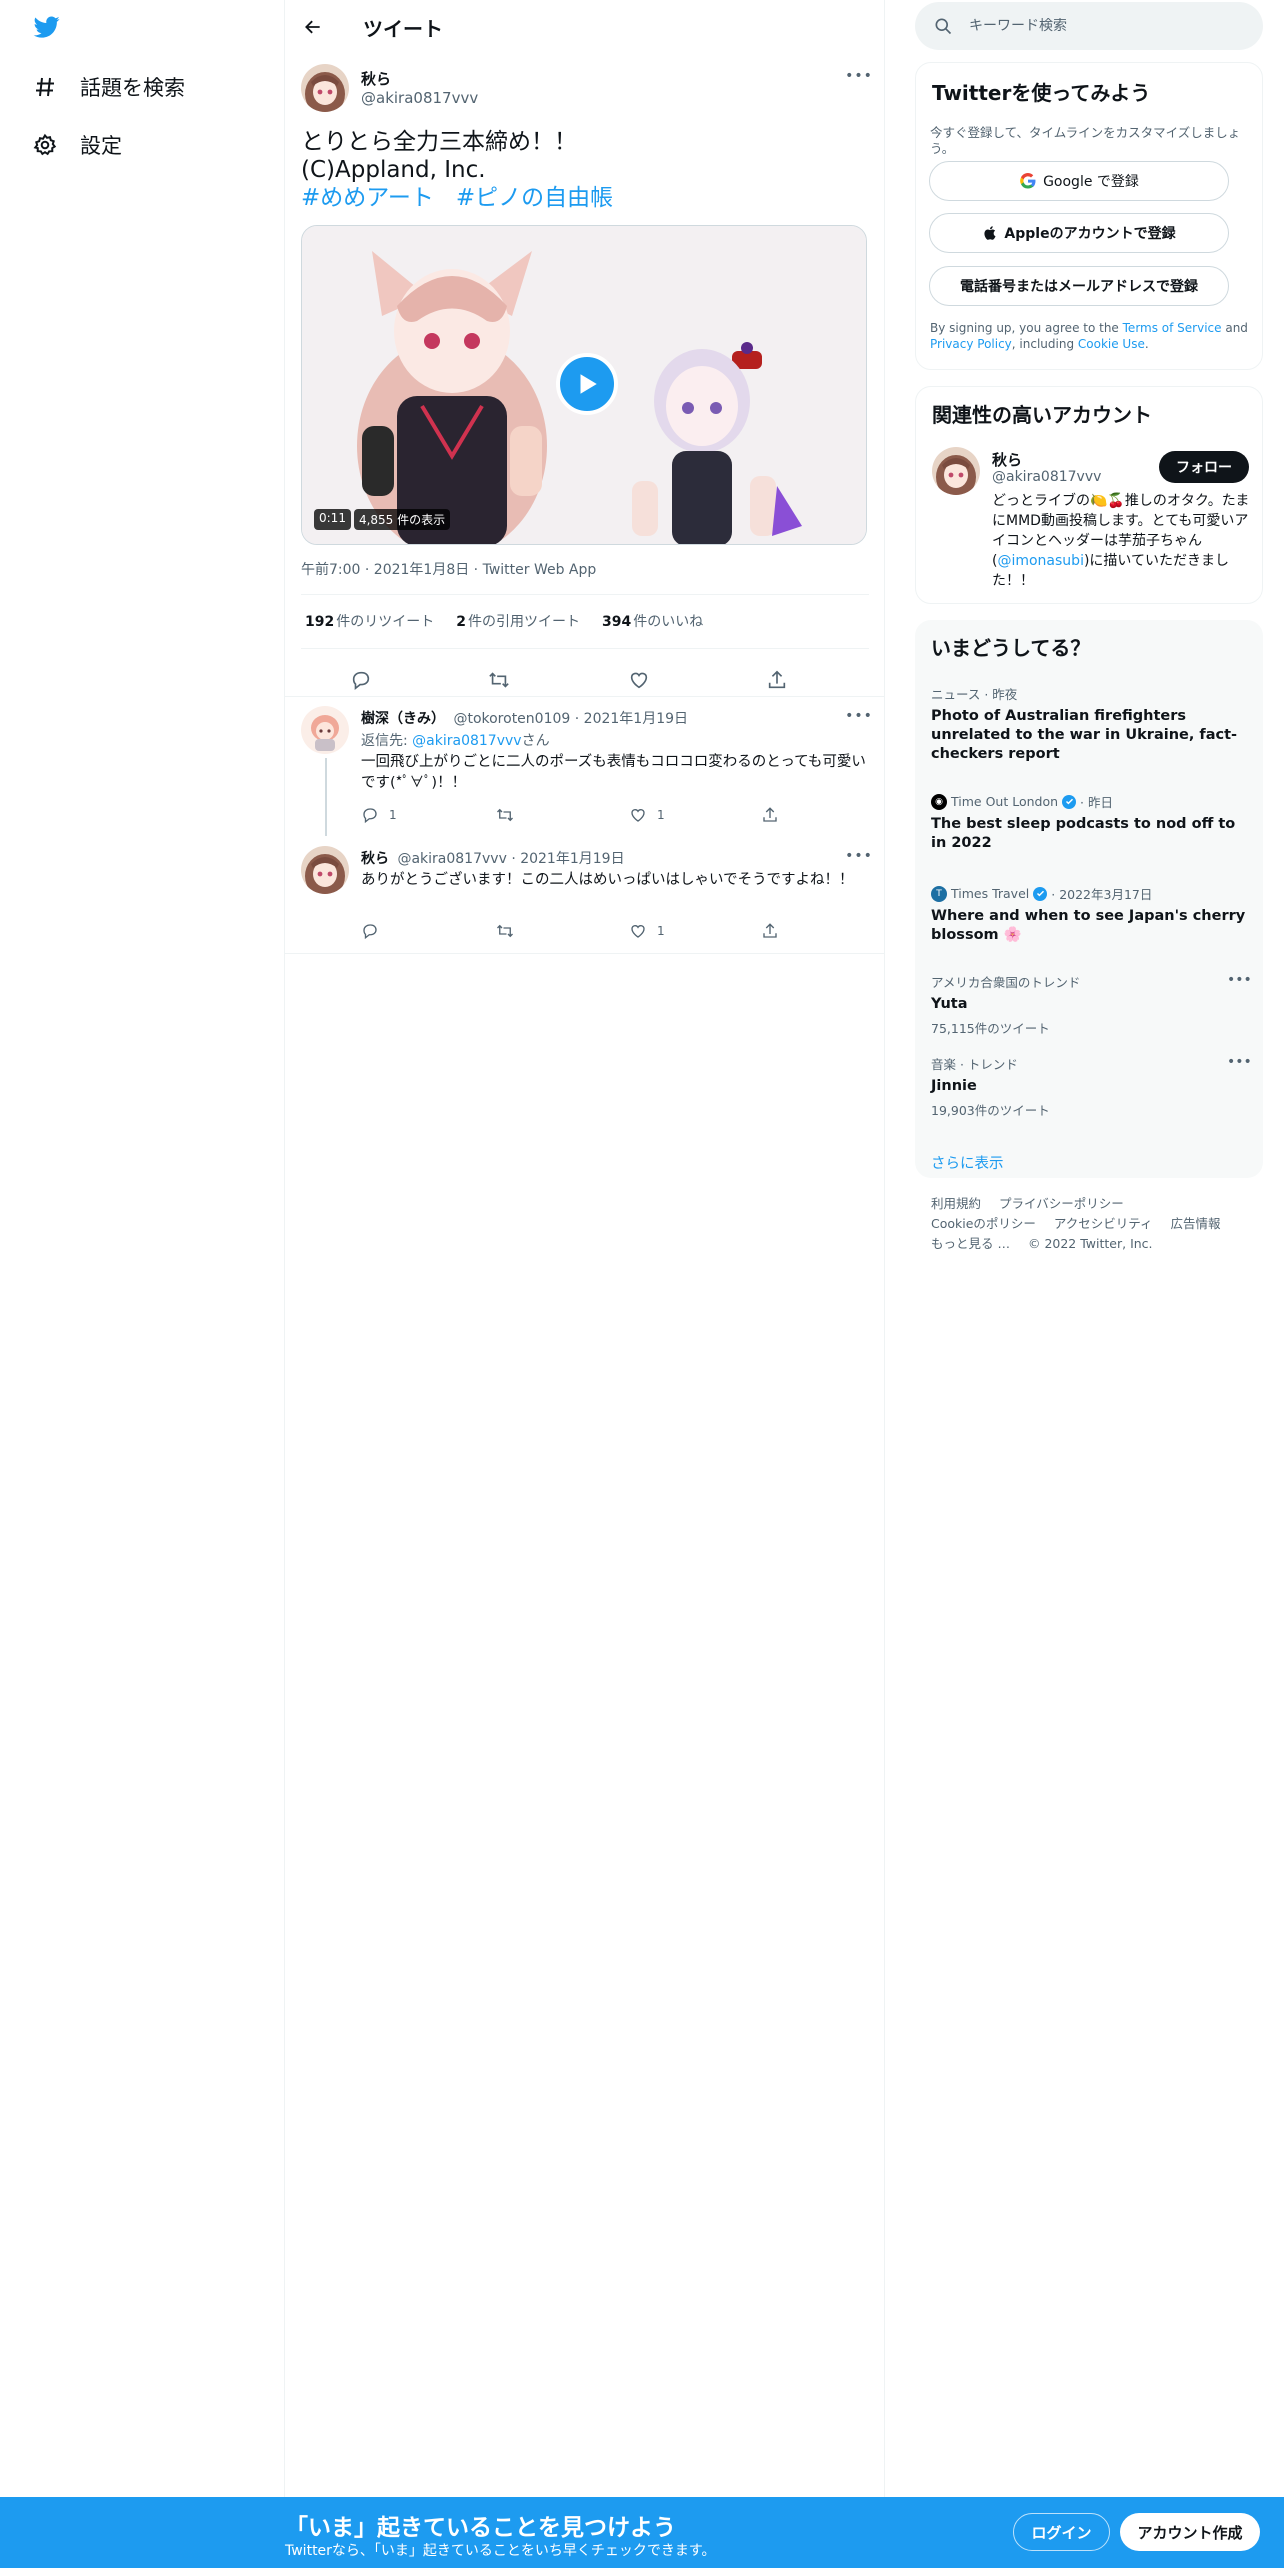 This screenshot has height=2568, width=1284. I want to click on related-title: 関連性の高いアカウント, so click(1042, 415).